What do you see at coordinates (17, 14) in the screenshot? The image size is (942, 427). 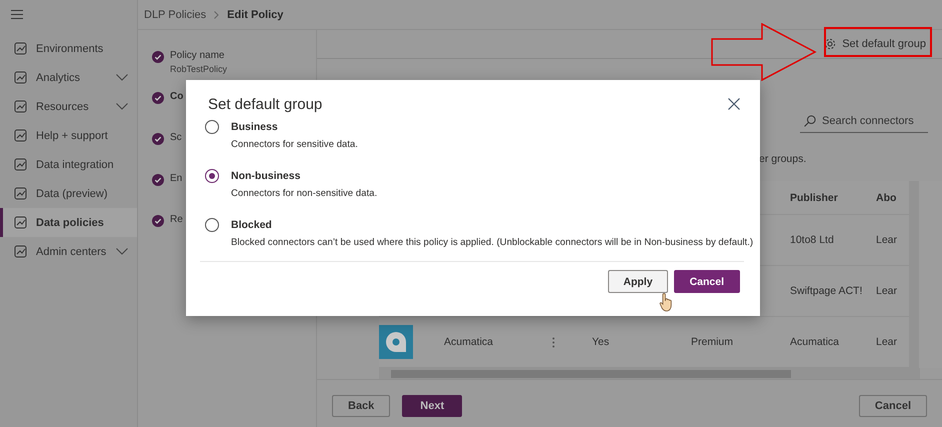 I see `menu-icon` at bounding box center [17, 14].